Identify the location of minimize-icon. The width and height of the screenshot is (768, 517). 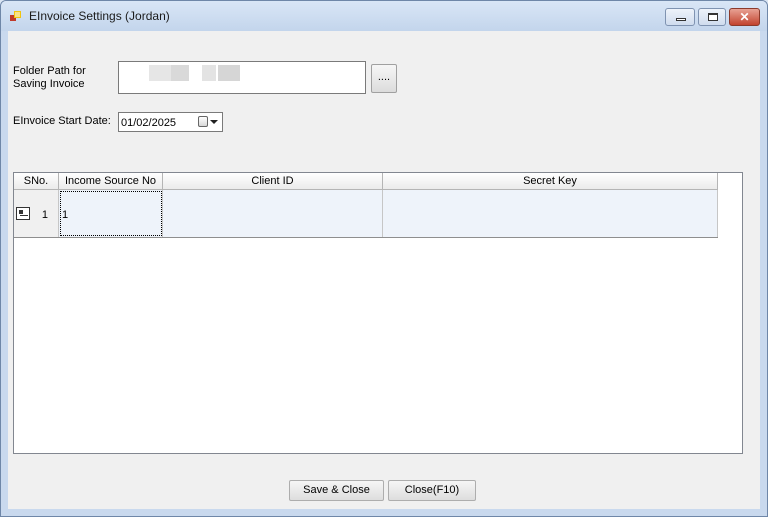
(681, 19).